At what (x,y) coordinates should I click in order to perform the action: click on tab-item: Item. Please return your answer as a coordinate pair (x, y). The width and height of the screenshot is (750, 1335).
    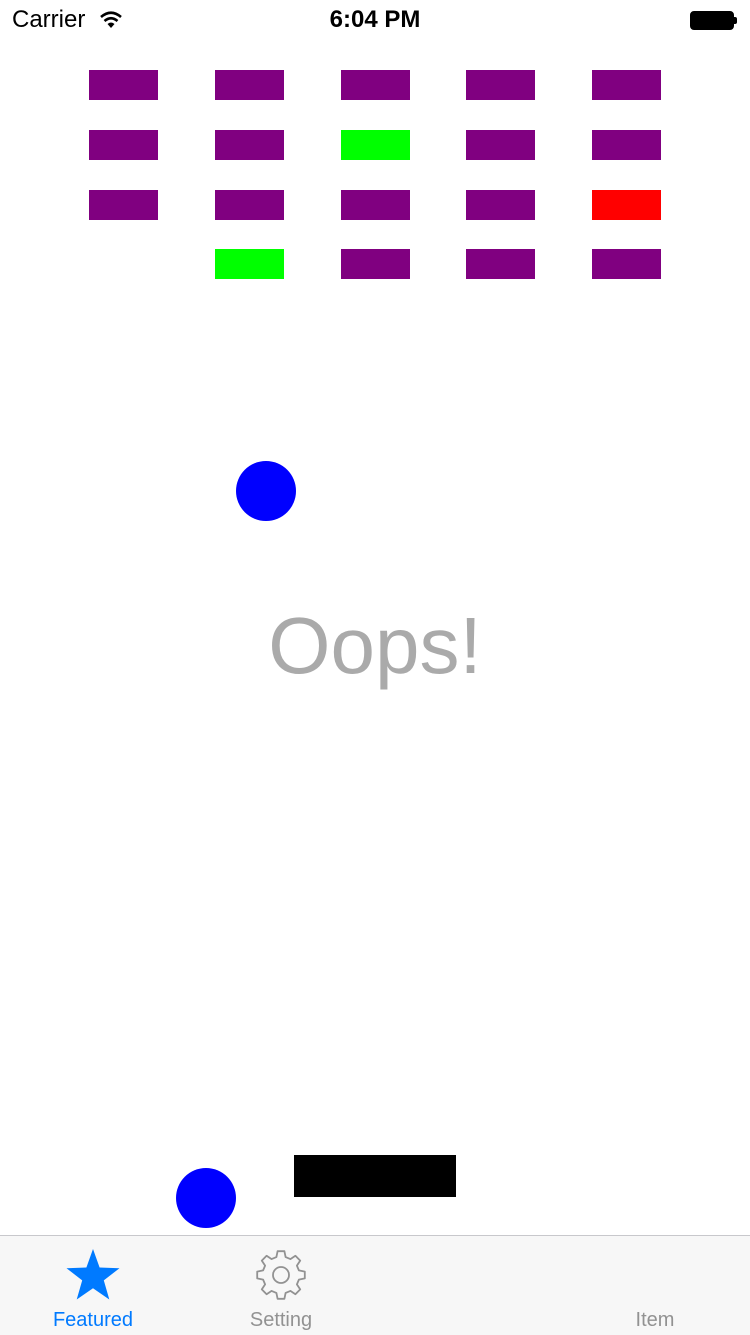
    Looking at the image, I should click on (655, 1285).